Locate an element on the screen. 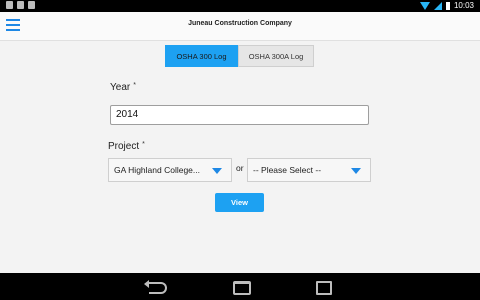 The width and height of the screenshot is (480, 300). view-button: View is located at coordinates (239, 202).